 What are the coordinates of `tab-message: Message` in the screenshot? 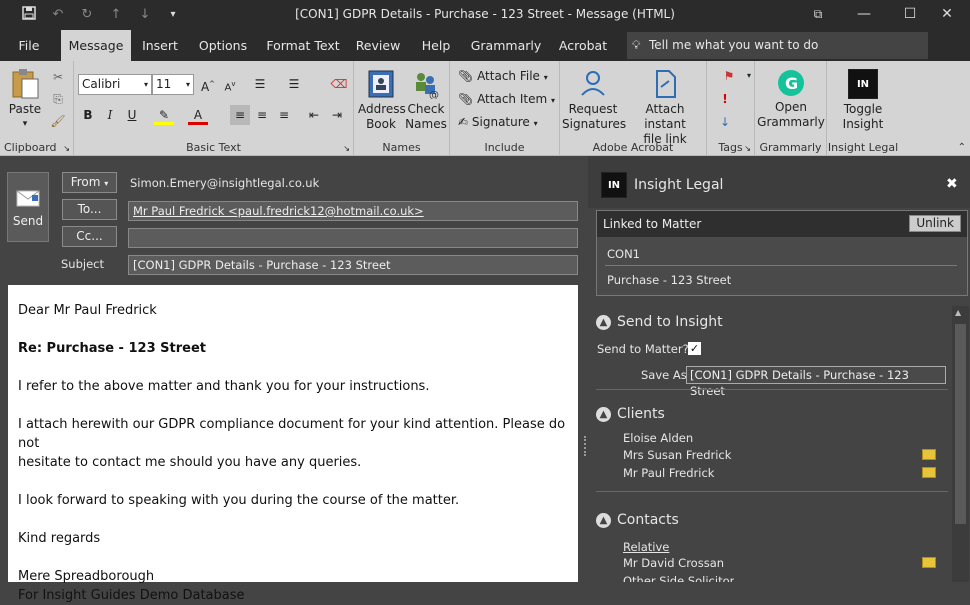 It's located at (96, 45).